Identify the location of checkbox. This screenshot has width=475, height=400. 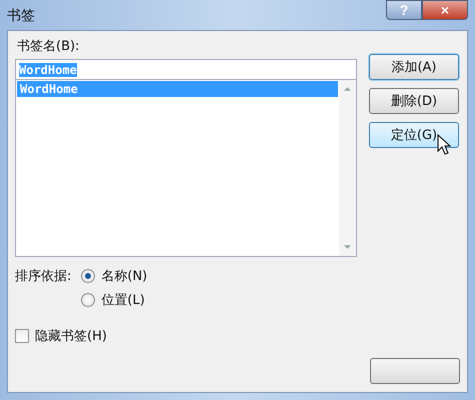
(22, 336).